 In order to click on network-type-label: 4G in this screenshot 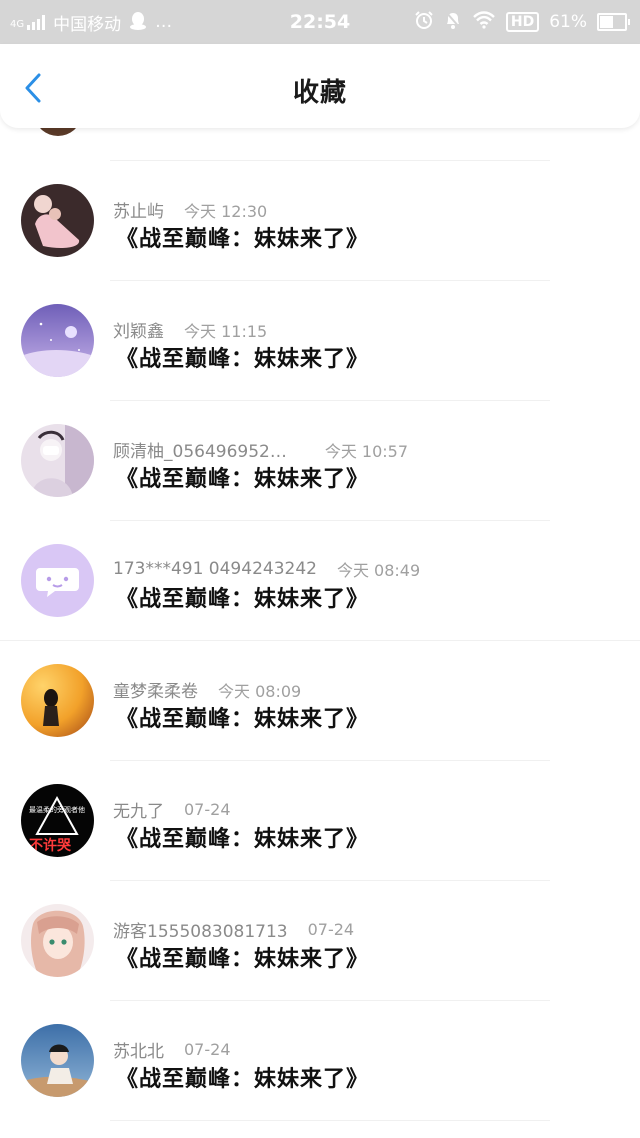, I will do `click(17, 24)`.